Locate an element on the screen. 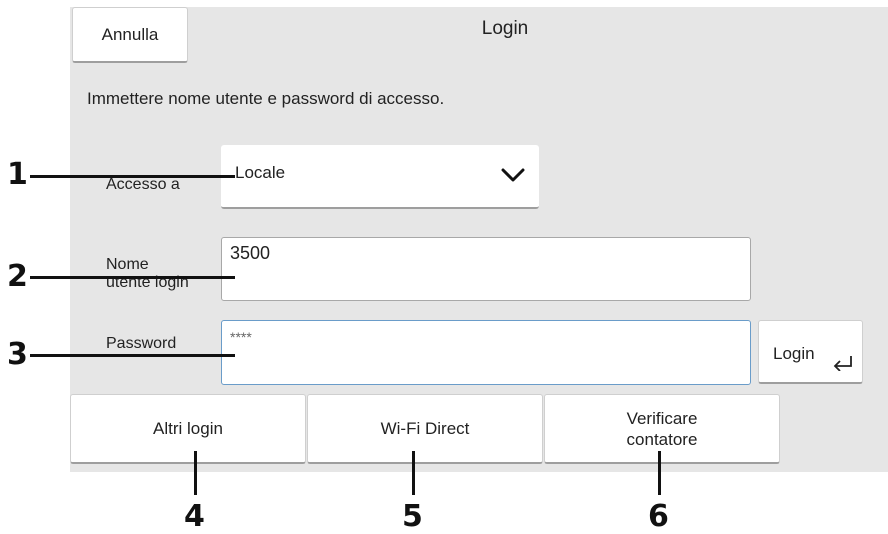 This screenshot has width=888, height=534. login-button-label: Login is located at coordinates (794, 353).